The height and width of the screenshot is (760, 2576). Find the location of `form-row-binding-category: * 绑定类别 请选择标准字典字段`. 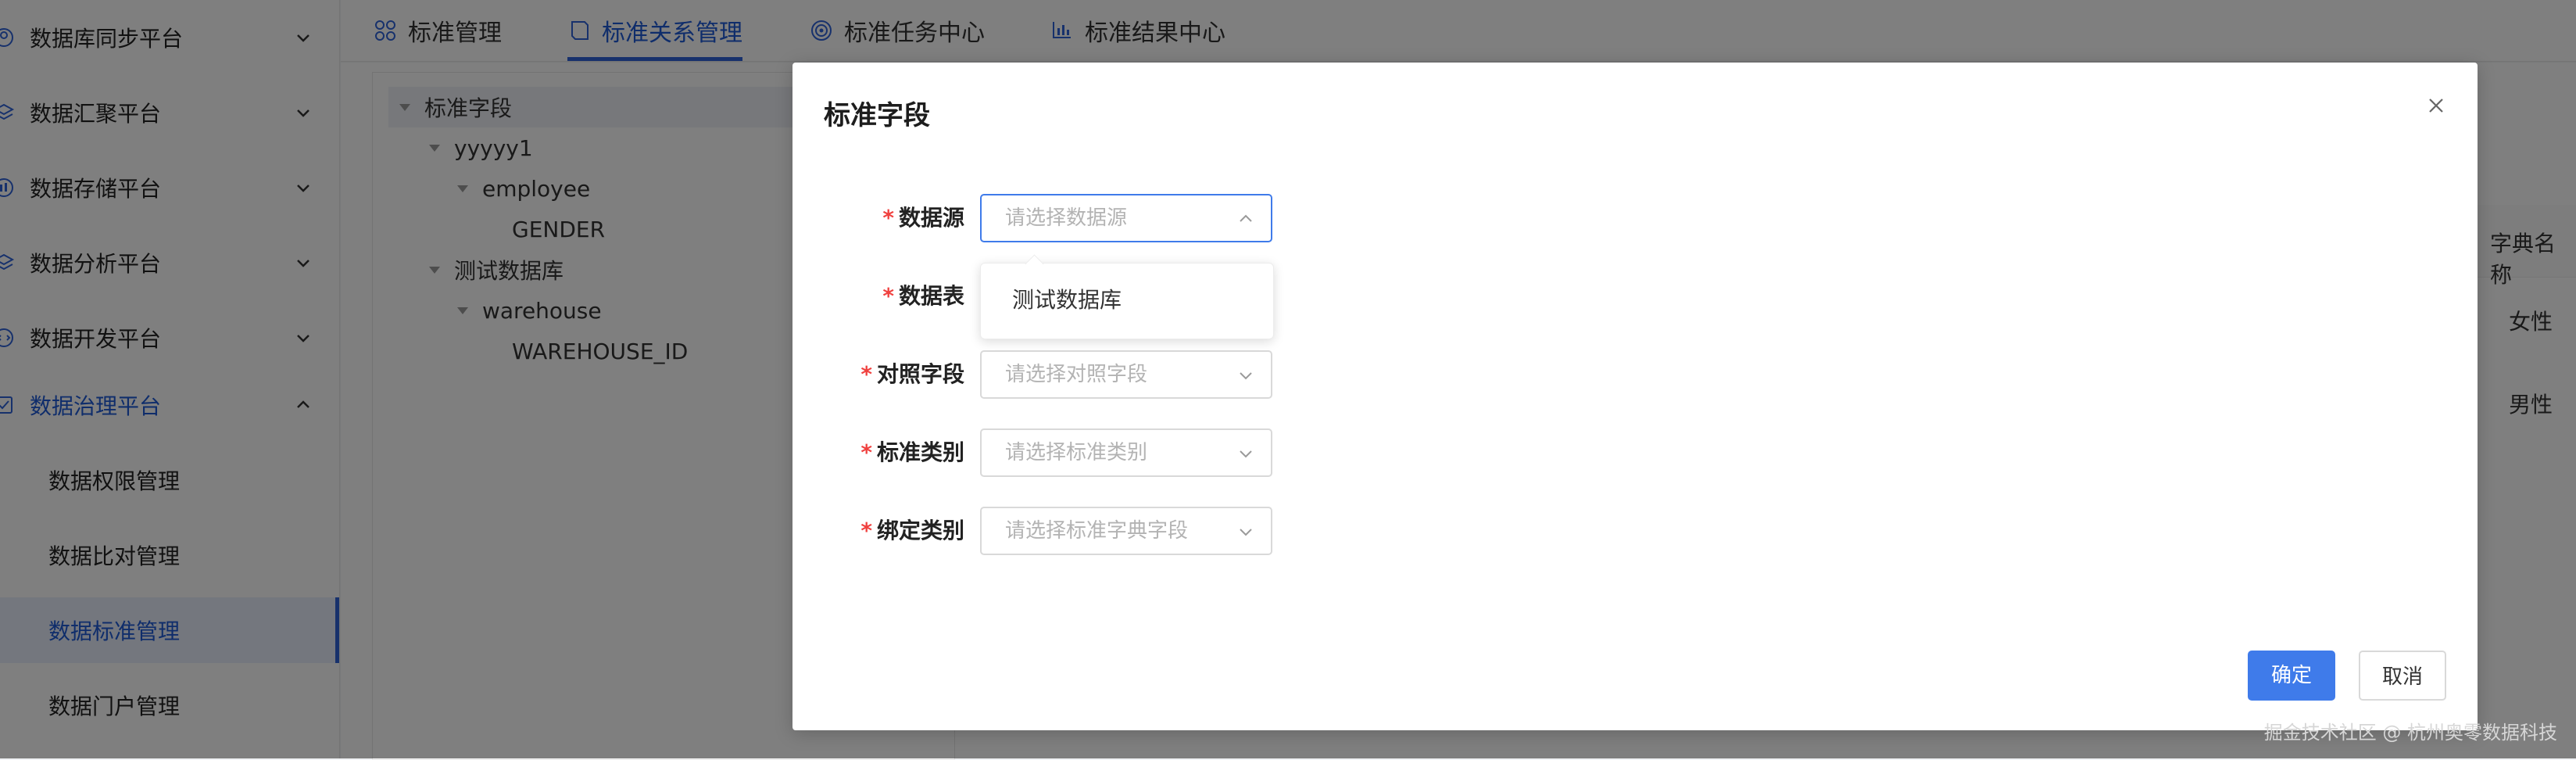

form-row-binding-category: * 绑定类别 请选择标准字典字段 is located at coordinates (1050, 531).